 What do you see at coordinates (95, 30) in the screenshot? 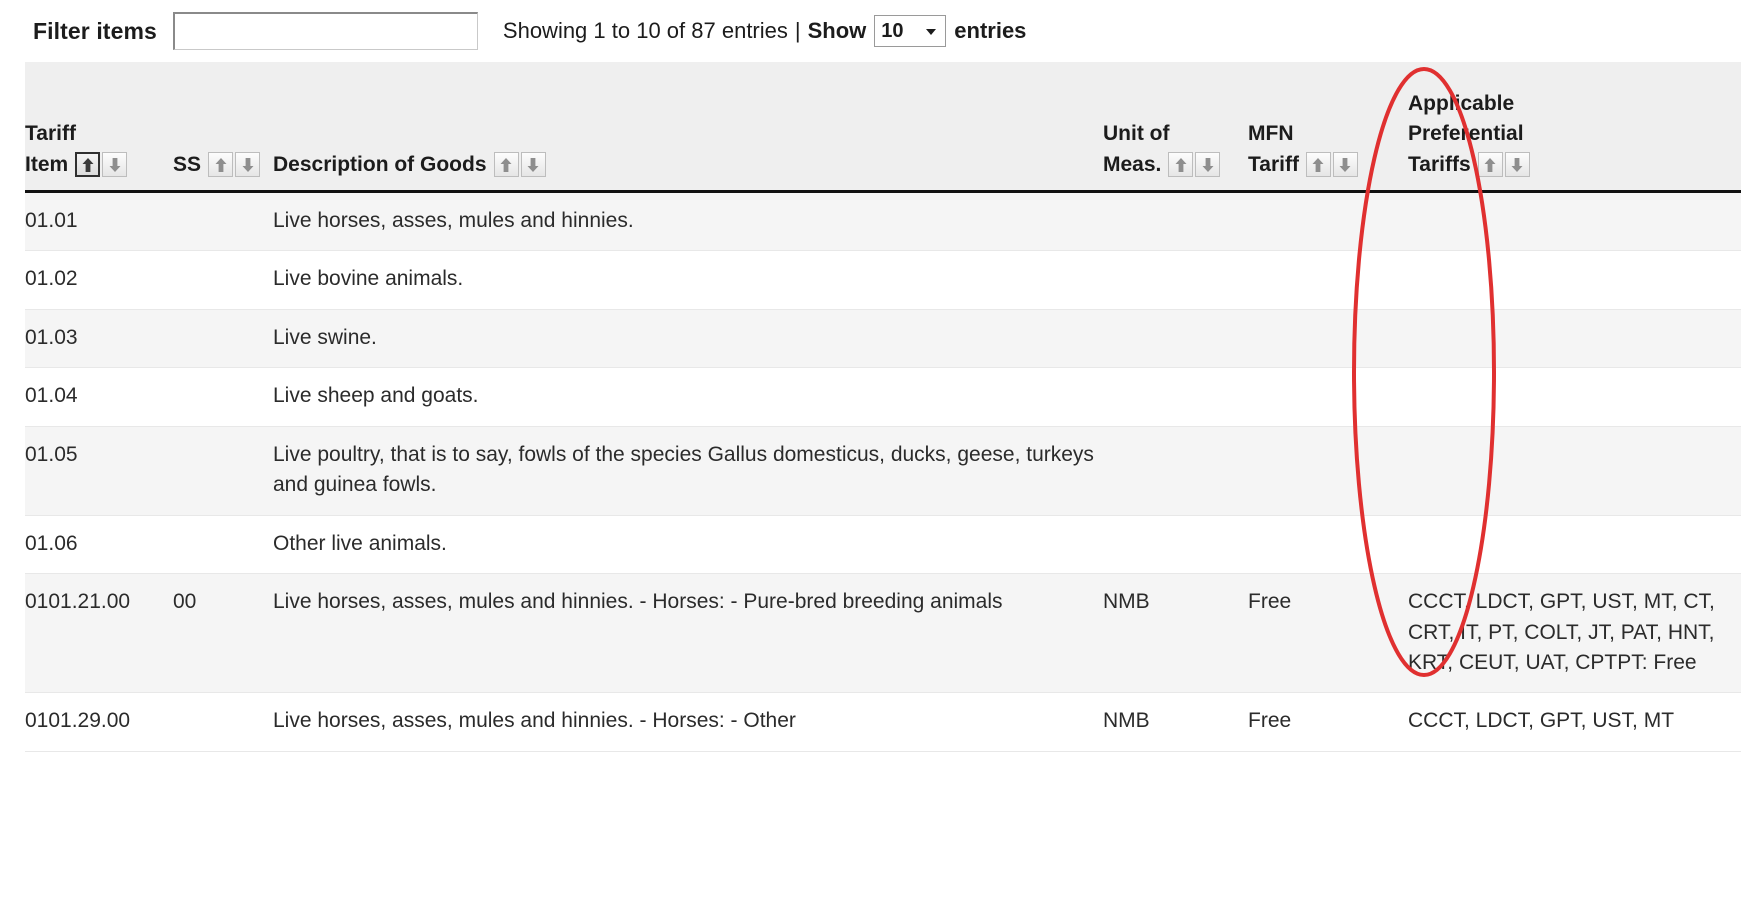
I see `filter-label: Filter items` at bounding box center [95, 30].